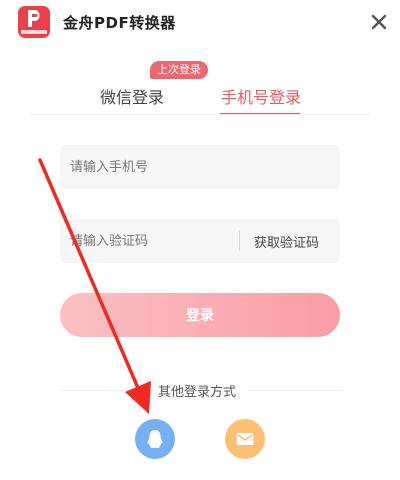  What do you see at coordinates (200, 315) in the screenshot?
I see `login-button: 登录` at bounding box center [200, 315].